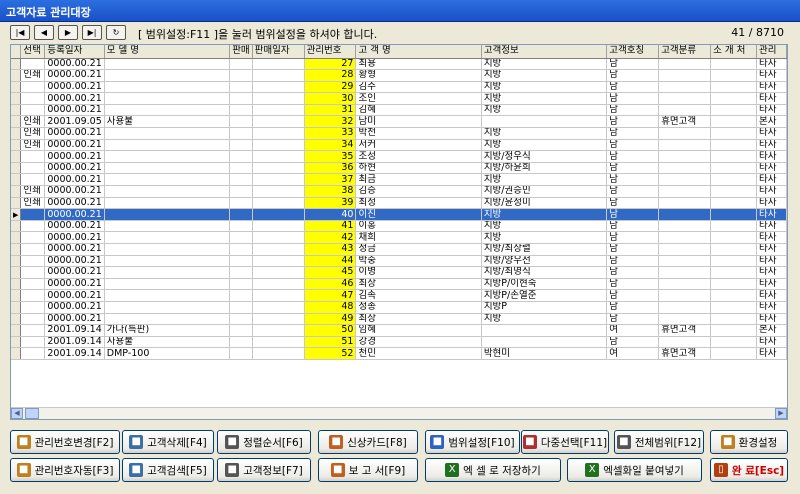  What do you see at coordinates (399, 295) in the screenshot?
I see `table-row: 0000.00.21 47 김속 지방P/손열준 남 타사` at bounding box center [399, 295].